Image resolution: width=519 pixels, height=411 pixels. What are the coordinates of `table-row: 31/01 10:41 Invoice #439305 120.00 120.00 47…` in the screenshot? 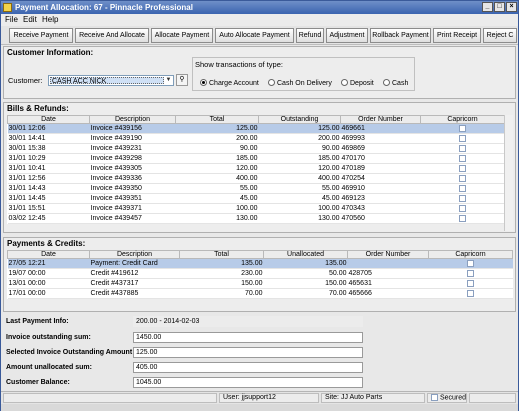 It's located at (256, 168).